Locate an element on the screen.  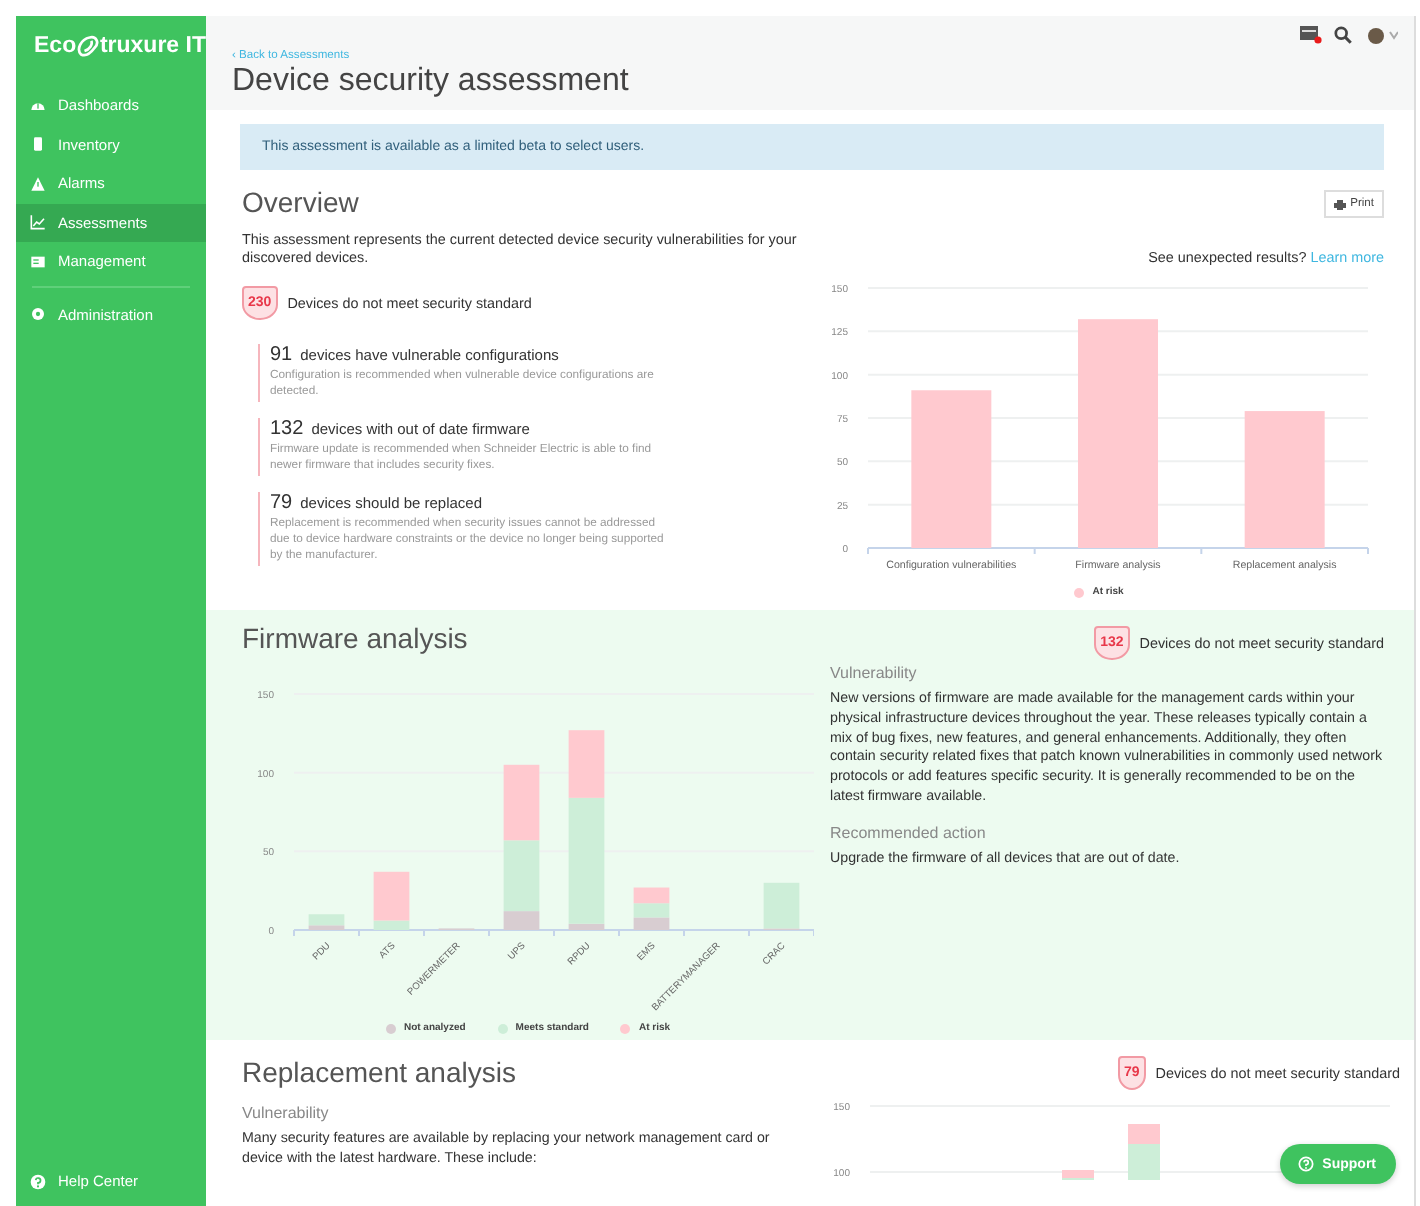
device-icon is located at coordinates (38, 144).